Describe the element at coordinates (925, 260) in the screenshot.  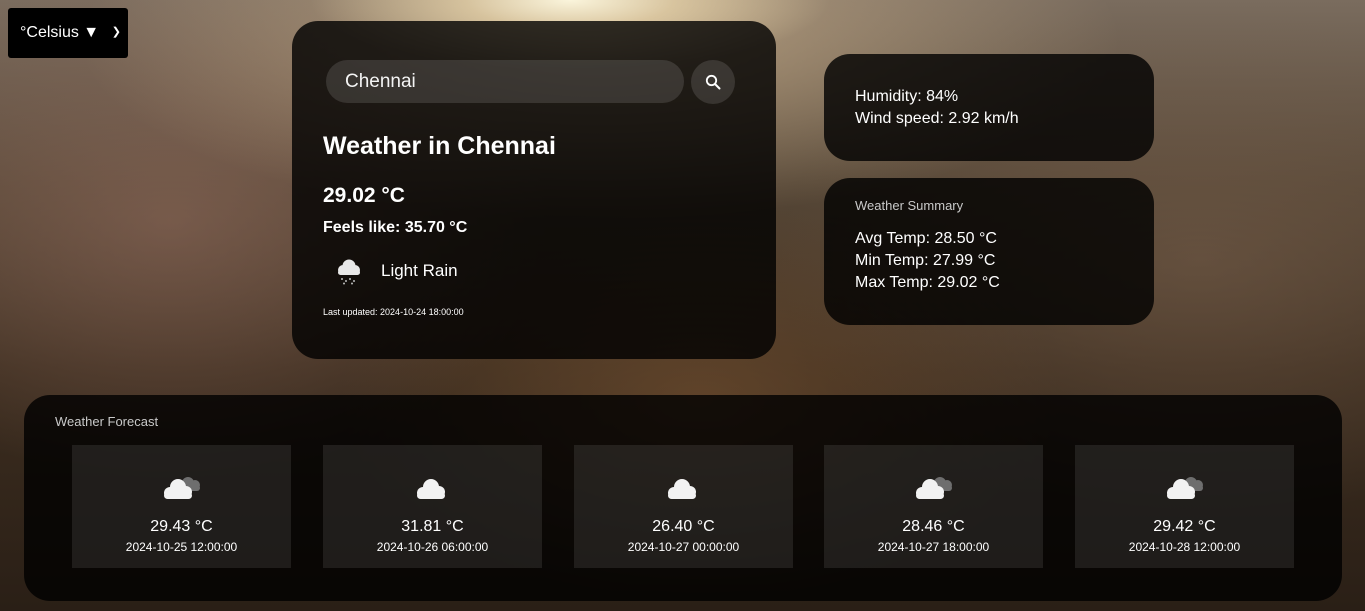
I see `min-temp: Min Temp: 27.99 °C` at that location.